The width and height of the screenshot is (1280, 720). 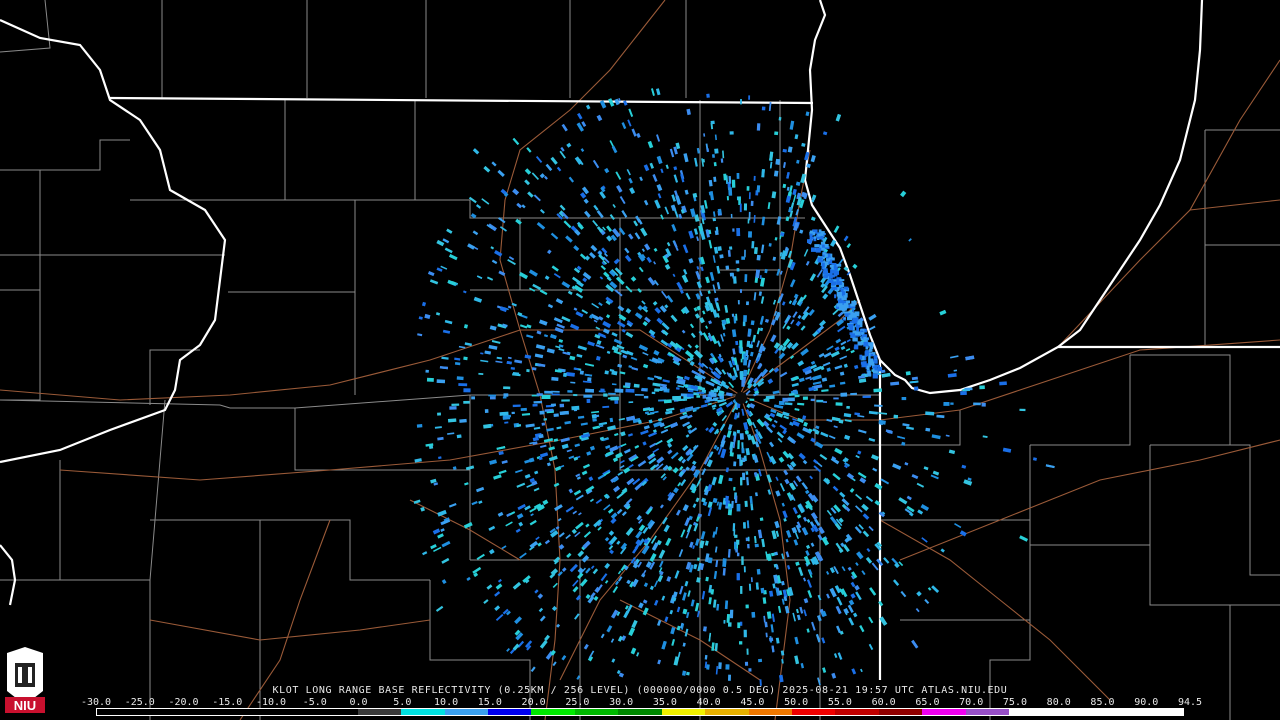 What do you see at coordinates (927, 702) in the screenshot?
I see `scale-label: 65.0` at bounding box center [927, 702].